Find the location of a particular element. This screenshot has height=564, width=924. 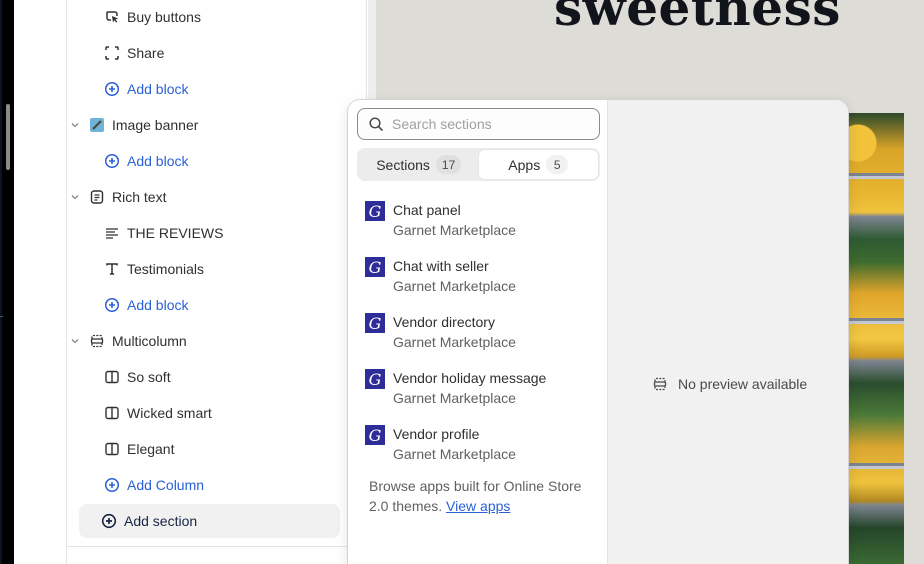

section-label: Image banner is located at coordinates (155, 125).